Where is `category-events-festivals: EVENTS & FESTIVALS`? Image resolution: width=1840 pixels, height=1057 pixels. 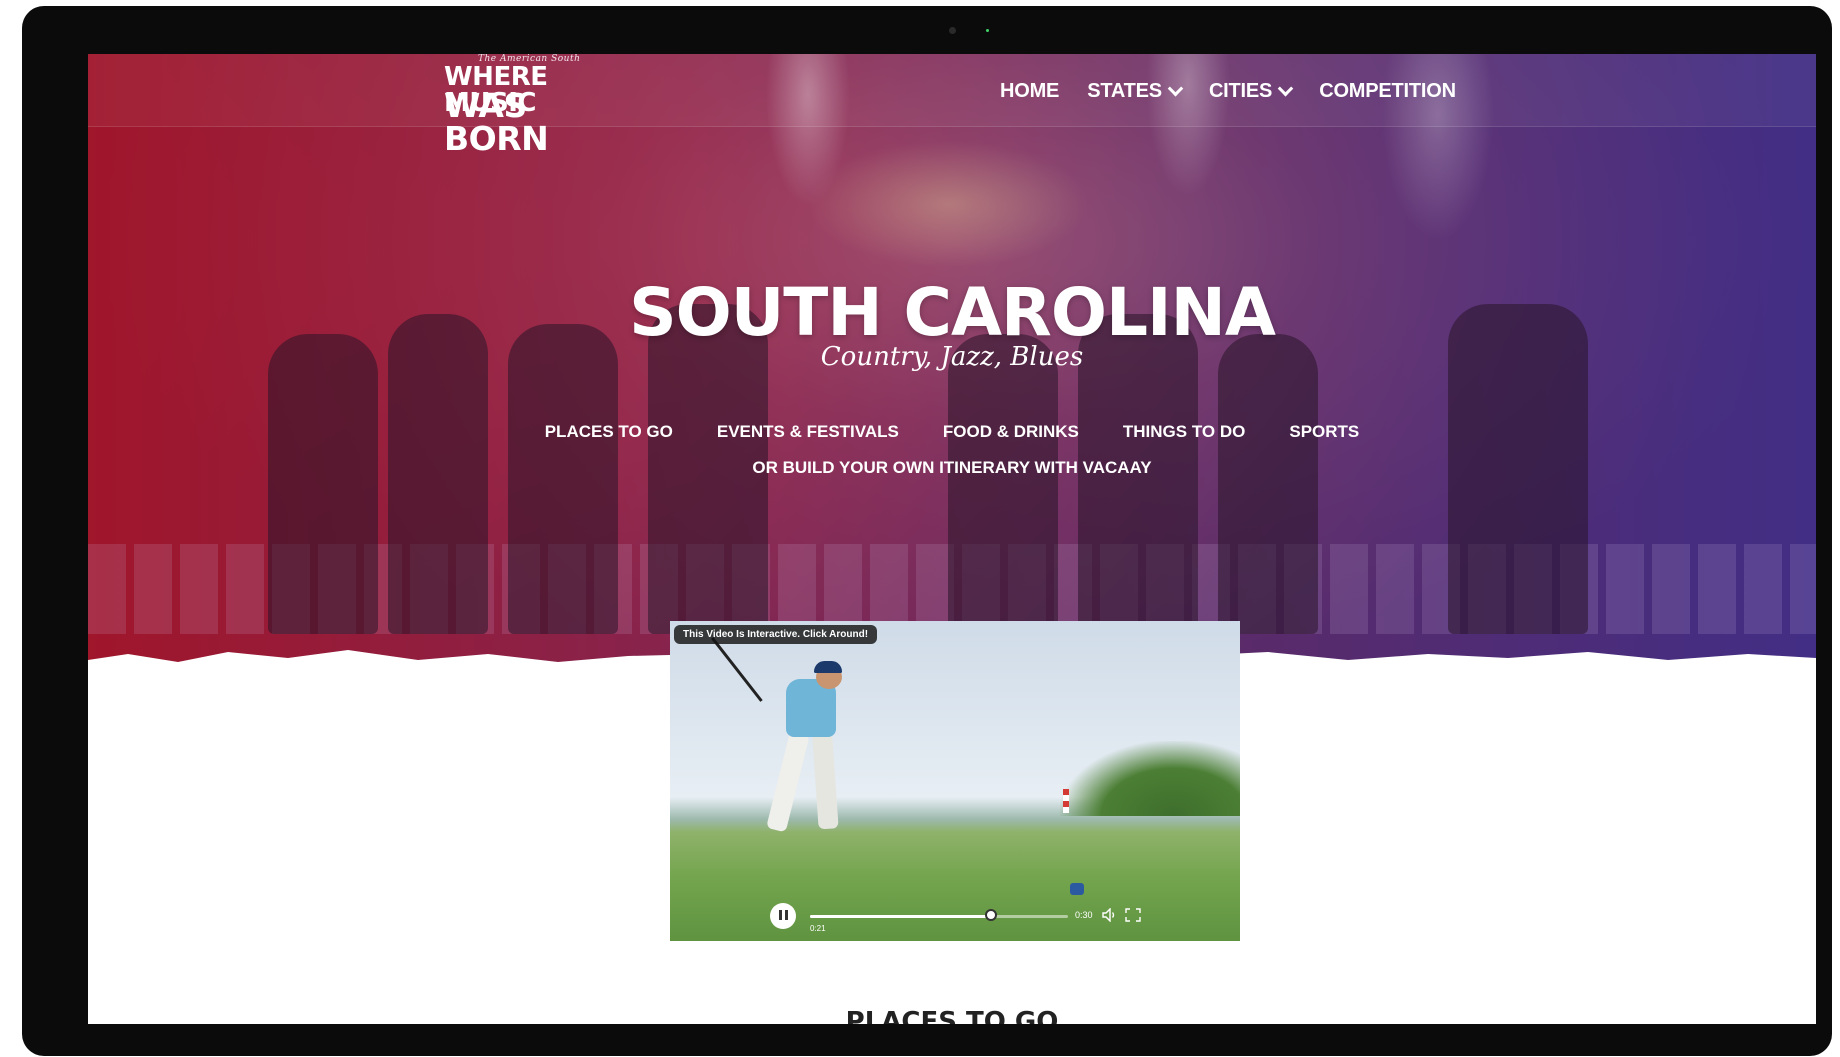 category-events-festivals: EVENTS & FESTIVALS is located at coordinates (808, 432).